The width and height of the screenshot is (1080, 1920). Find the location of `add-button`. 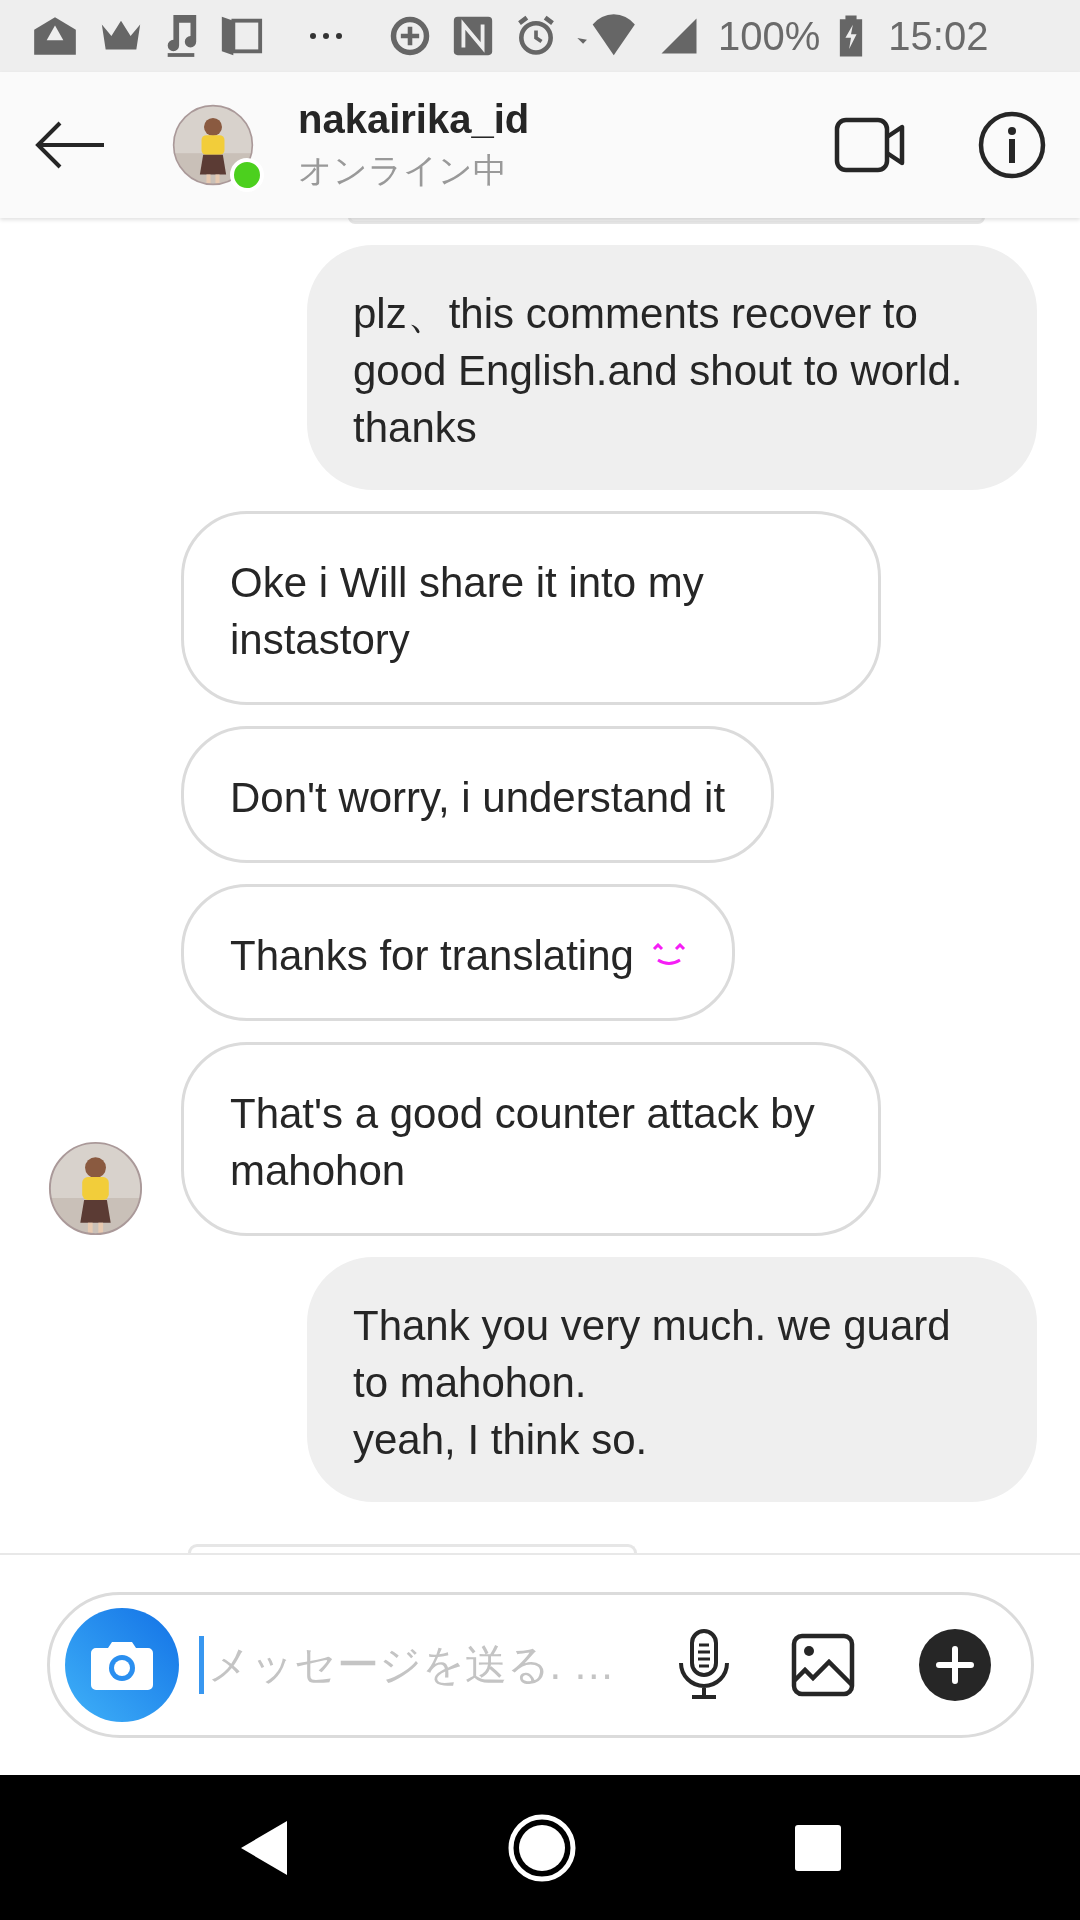

add-button is located at coordinates (954, 1665).